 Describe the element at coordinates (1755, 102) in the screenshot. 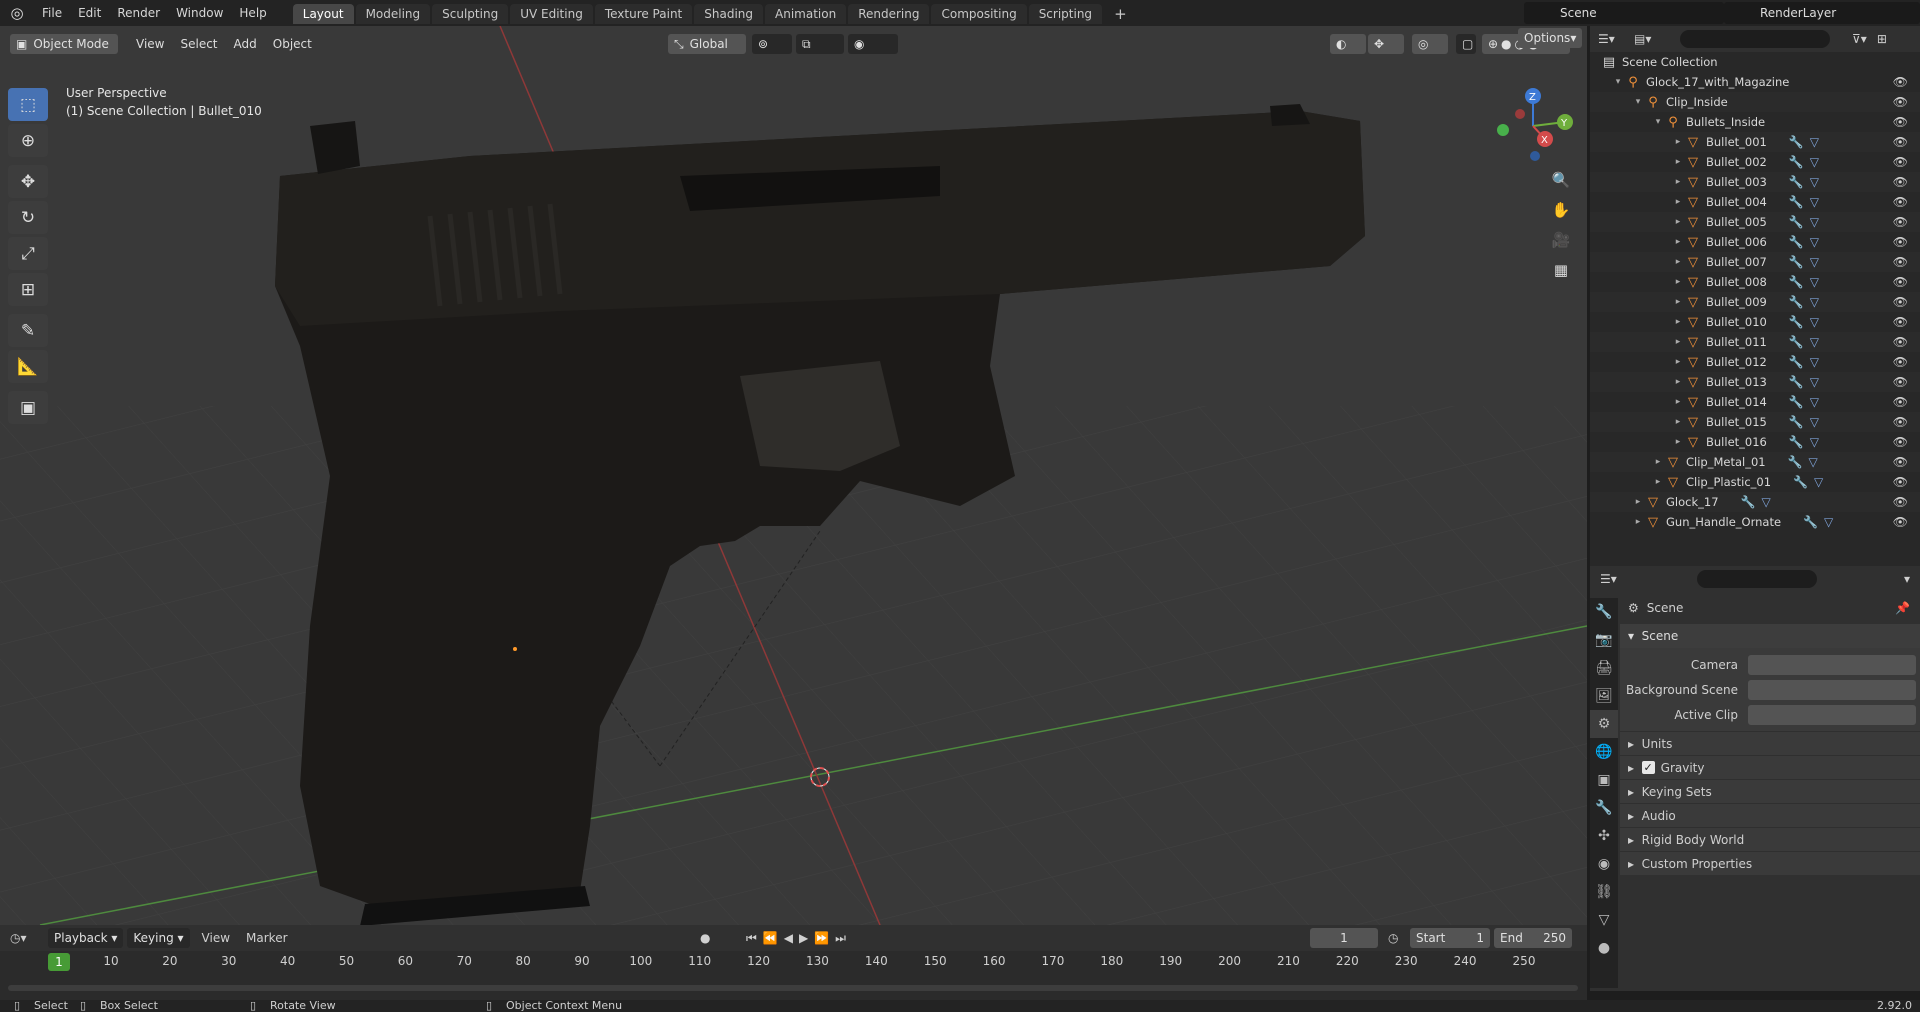

I see `outliner-item: ▾ ⚲ Clip_Inside 👁` at that location.